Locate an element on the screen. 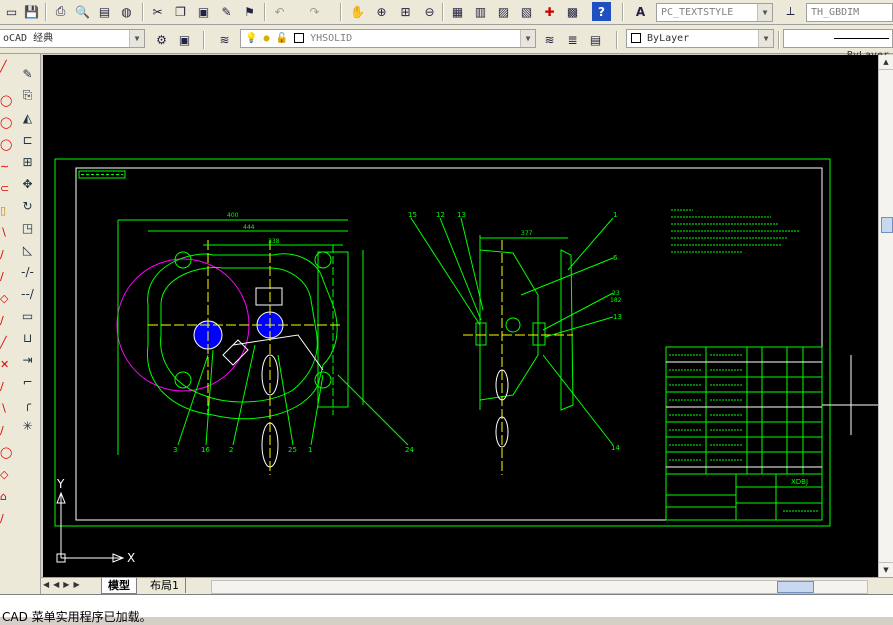 The width and height of the screenshot is (893, 625). pline-icon: ∕ is located at coordinates (6, 388).